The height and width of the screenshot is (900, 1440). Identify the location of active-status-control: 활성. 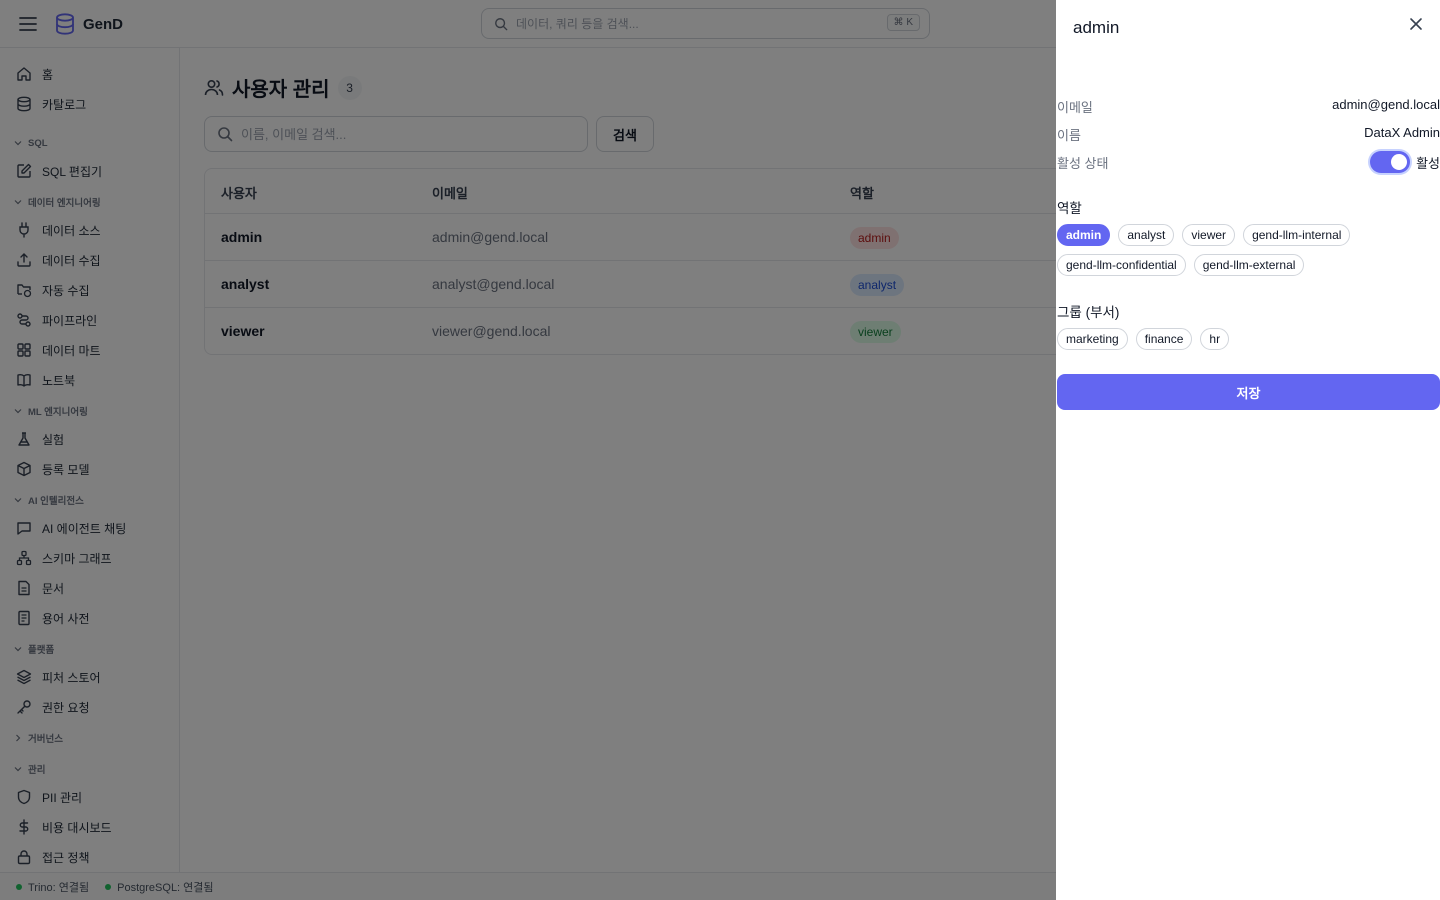
(1405, 162).